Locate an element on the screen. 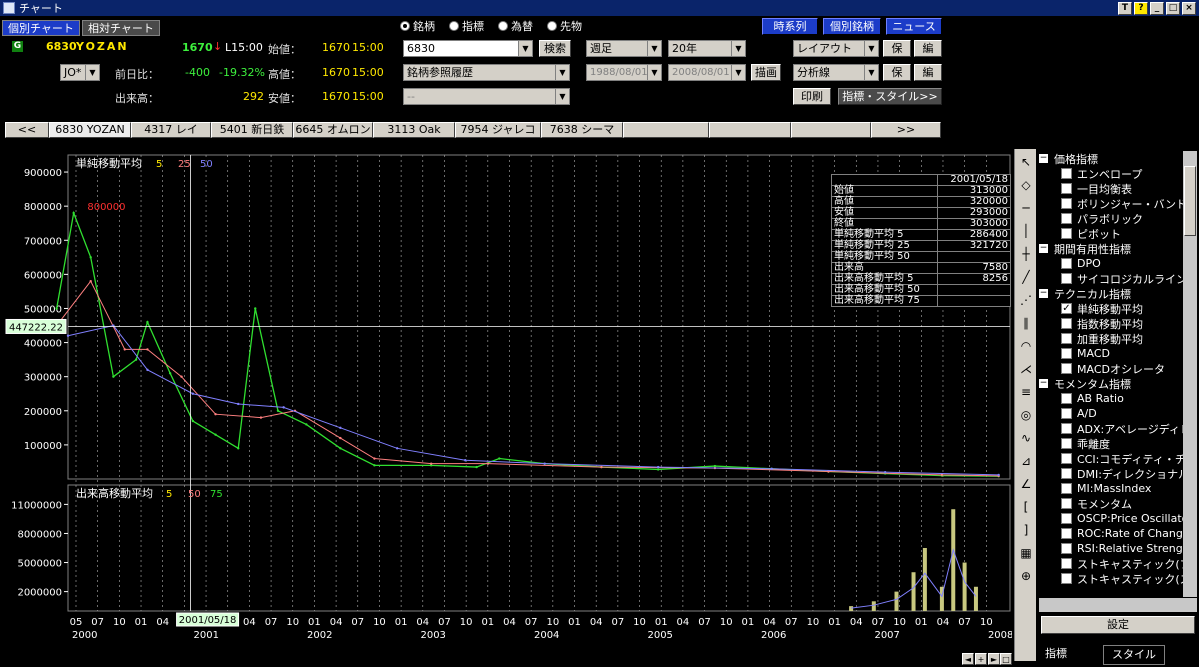 This screenshot has width=1199, height=667. help-icon: ? is located at coordinates (1141, 8).